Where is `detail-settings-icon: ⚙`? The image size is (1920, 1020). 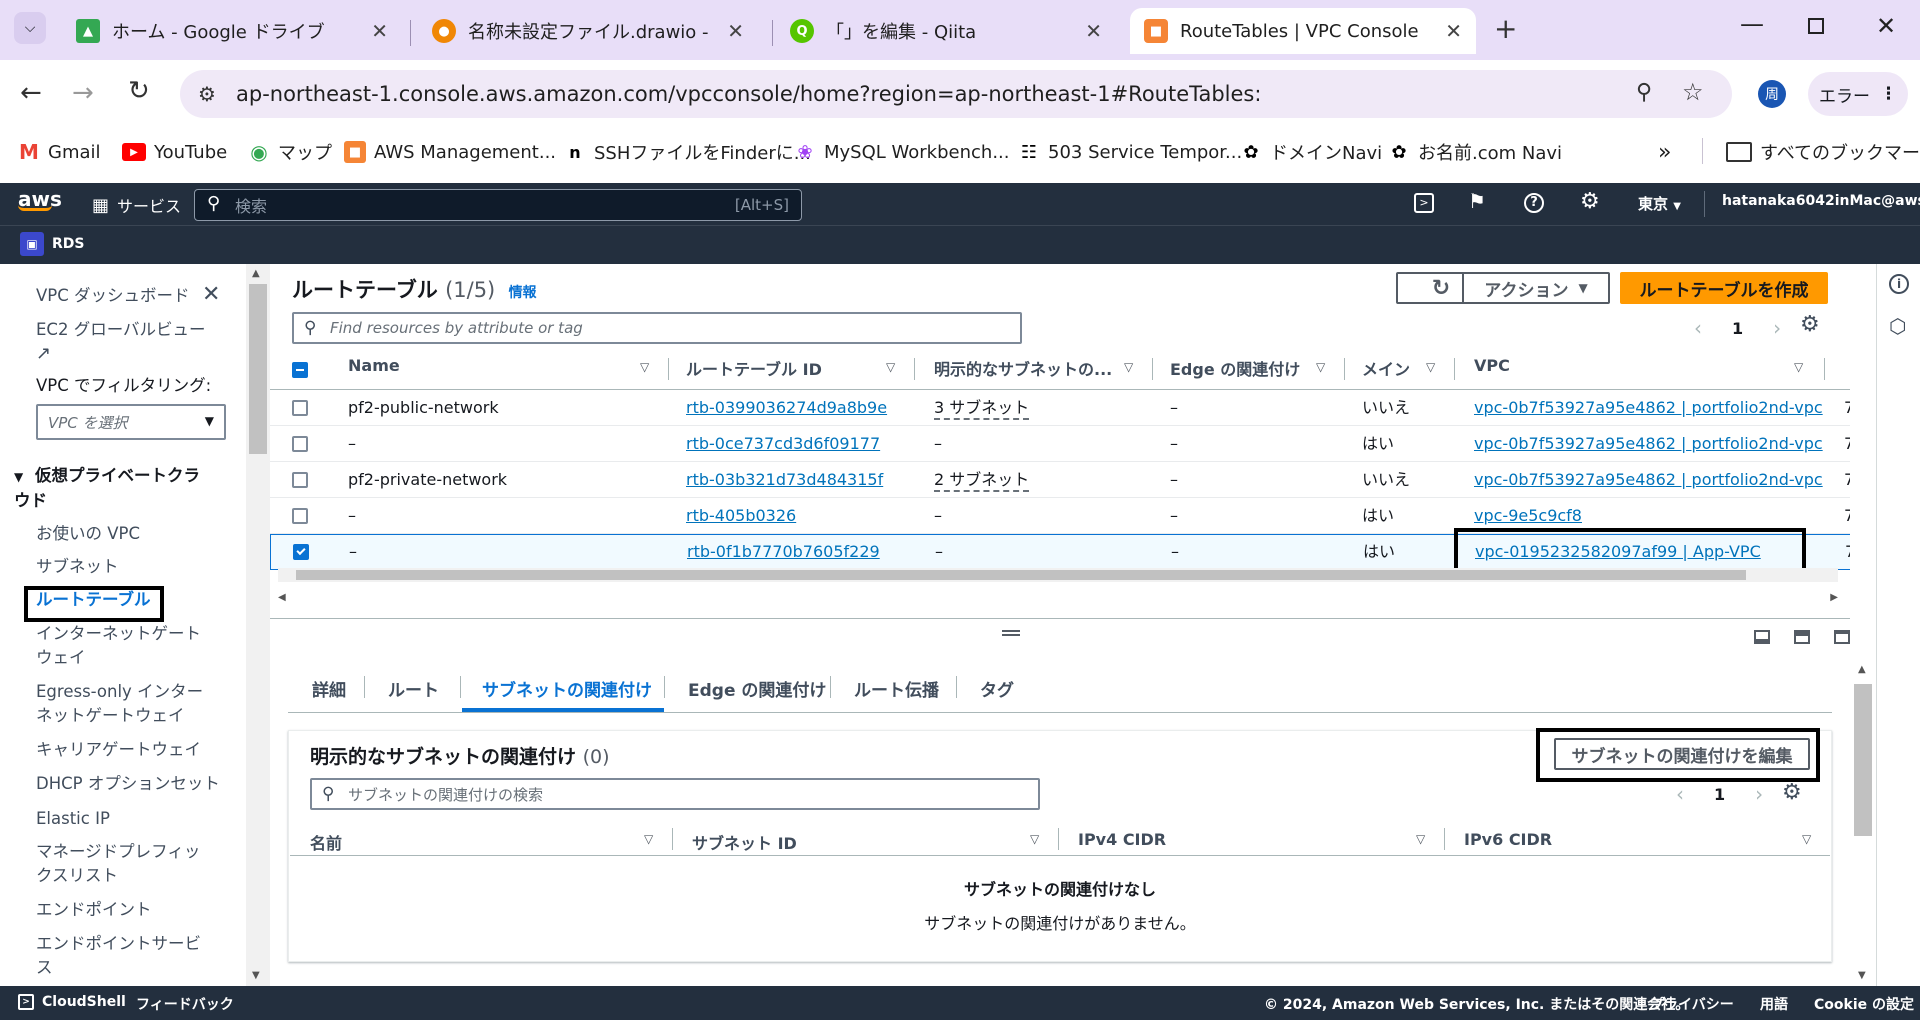 detail-settings-icon: ⚙ is located at coordinates (1792, 792).